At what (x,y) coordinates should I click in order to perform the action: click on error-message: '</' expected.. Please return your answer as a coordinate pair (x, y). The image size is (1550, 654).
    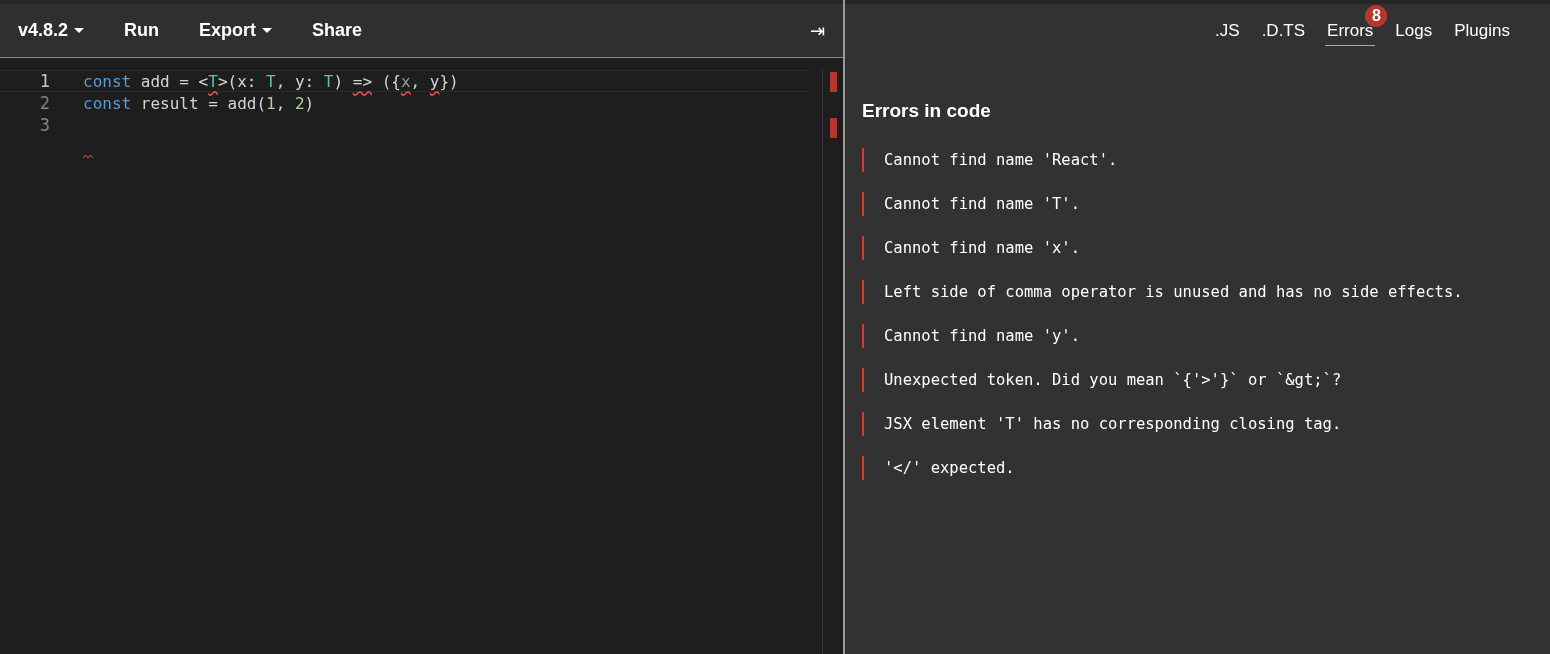
    Looking at the image, I should click on (1197, 468).